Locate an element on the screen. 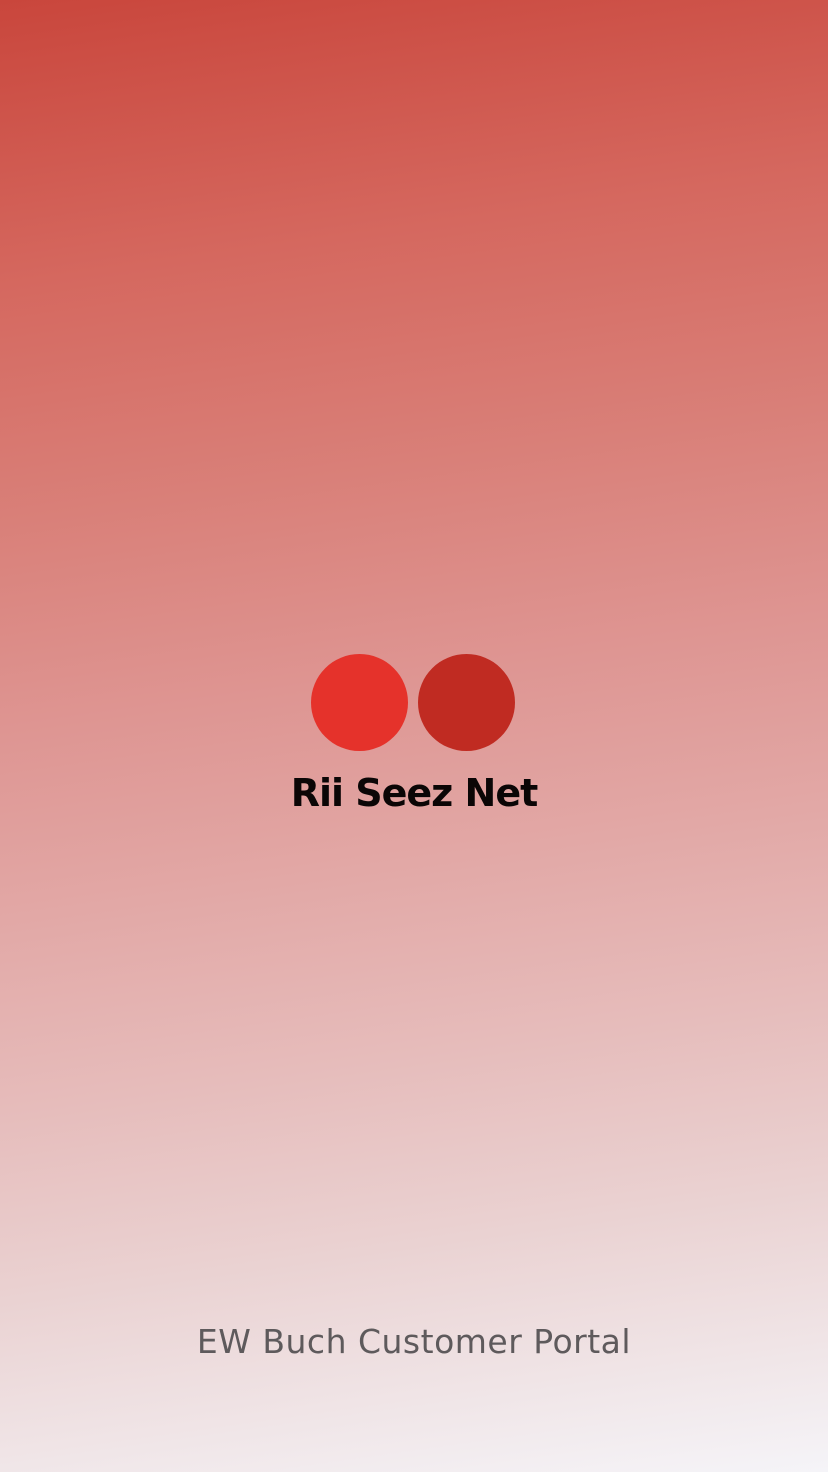 The height and width of the screenshot is (1472, 828). logo-dot-left-icon is located at coordinates (359, 702).